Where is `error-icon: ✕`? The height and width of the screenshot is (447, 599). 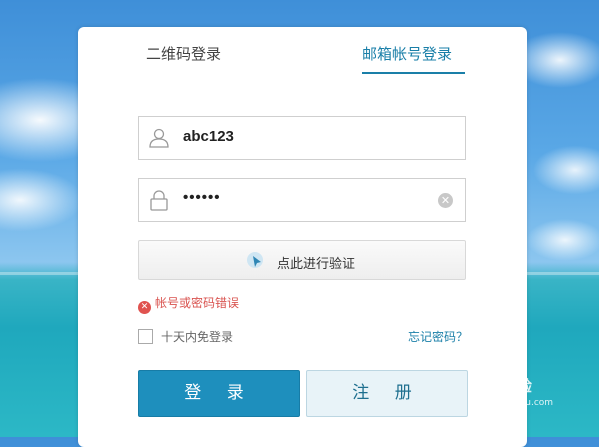 error-icon: ✕ is located at coordinates (144, 307).